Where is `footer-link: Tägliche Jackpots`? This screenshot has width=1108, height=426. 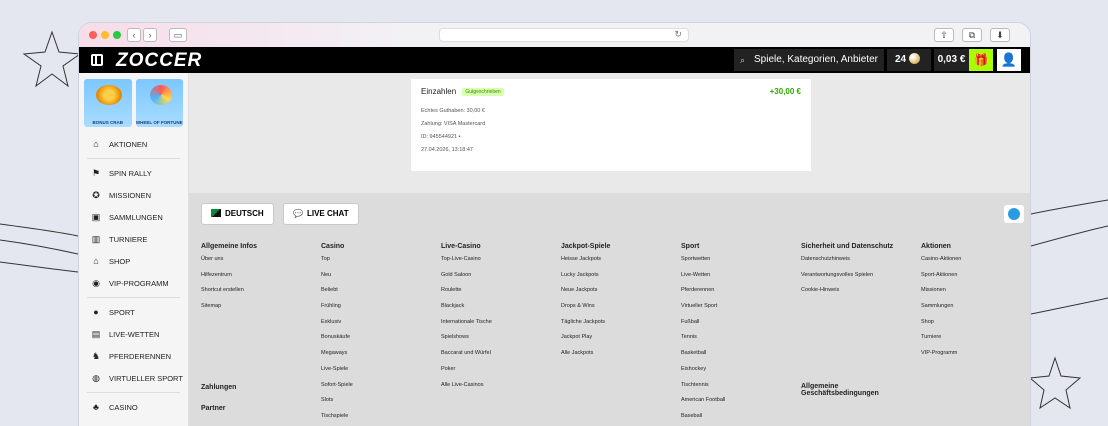
footer-link: Tägliche Jackpots is located at coordinates (585, 327).